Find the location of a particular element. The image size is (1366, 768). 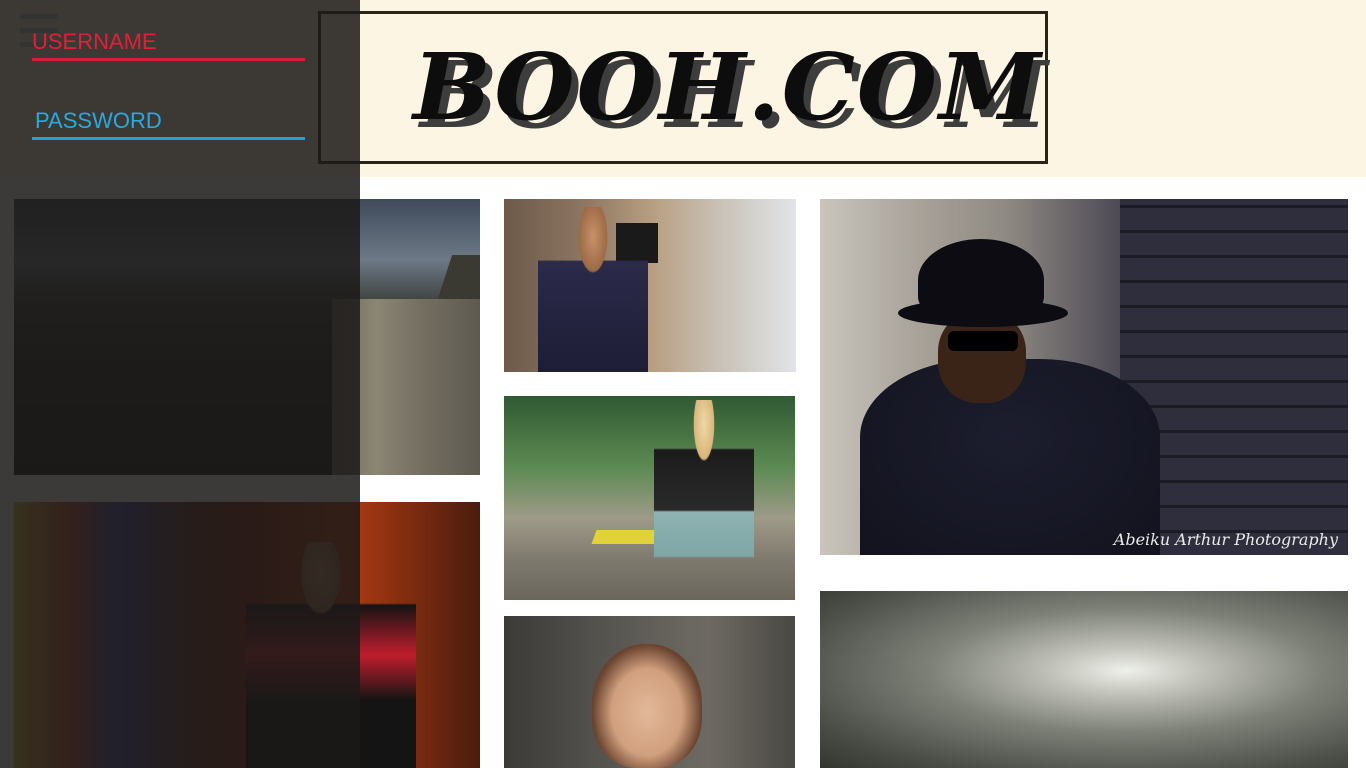

portrait-face is located at coordinates (647, 706).